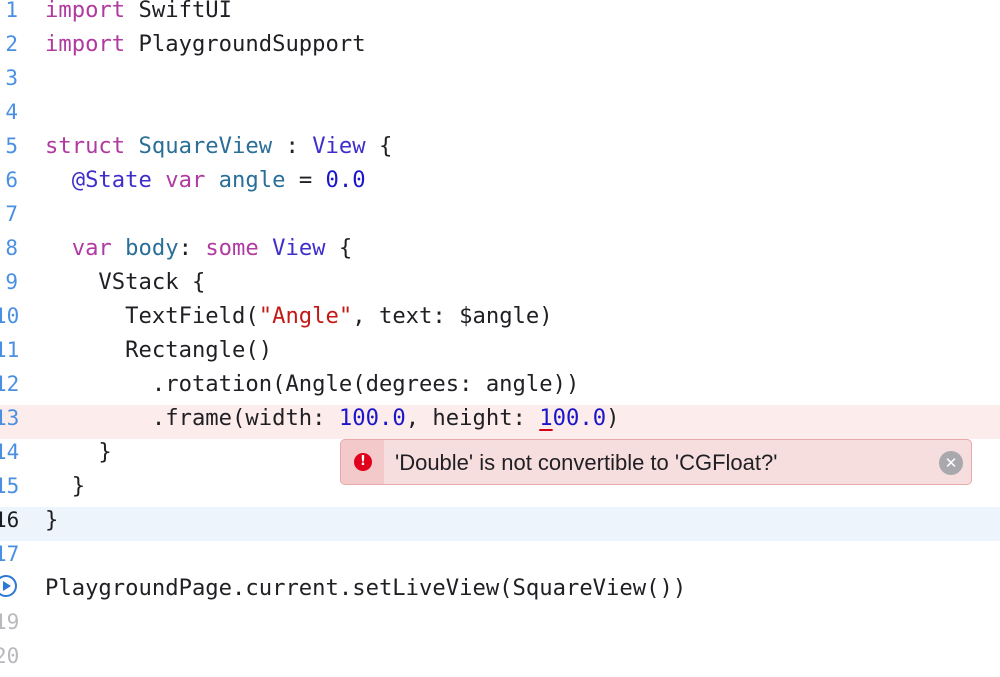  What do you see at coordinates (11, 214) in the screenshot?
I see `line-number: 7` at bounding box center [11, 214].